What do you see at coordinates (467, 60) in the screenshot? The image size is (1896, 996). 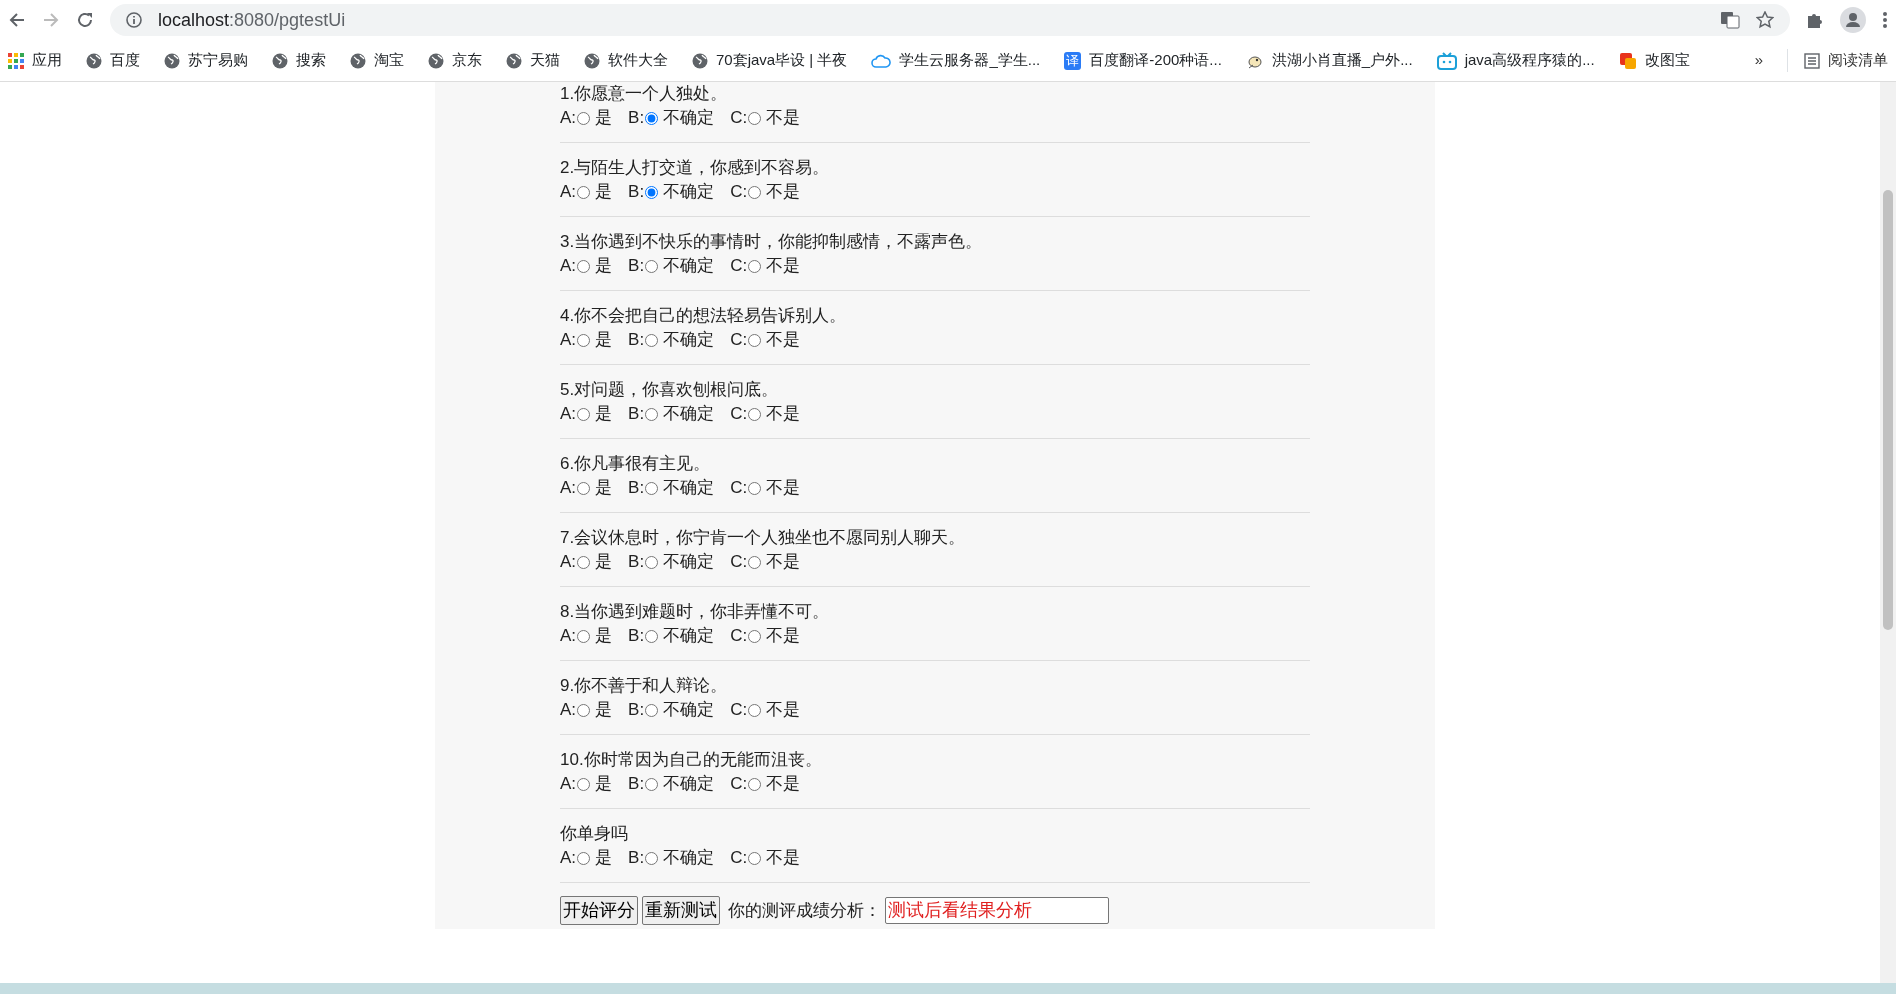 I see `bookmark-link: 京东` at bounding box center [467, 60].